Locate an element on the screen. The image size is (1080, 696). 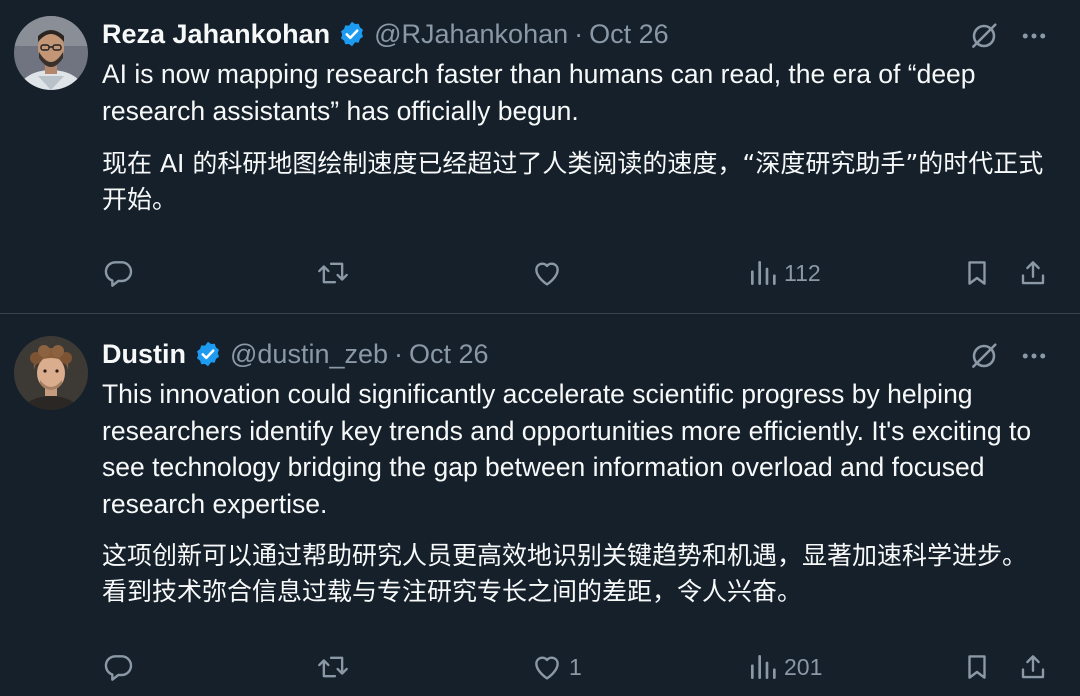
tweet-header: Dustin @dustin_zeb · Oct 26 is located at coordinates (531, 354).